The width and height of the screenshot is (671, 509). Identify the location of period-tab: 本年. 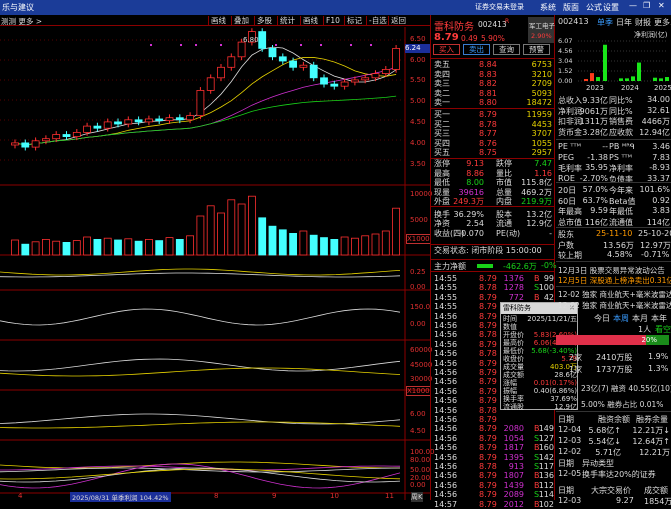
(659, 318).